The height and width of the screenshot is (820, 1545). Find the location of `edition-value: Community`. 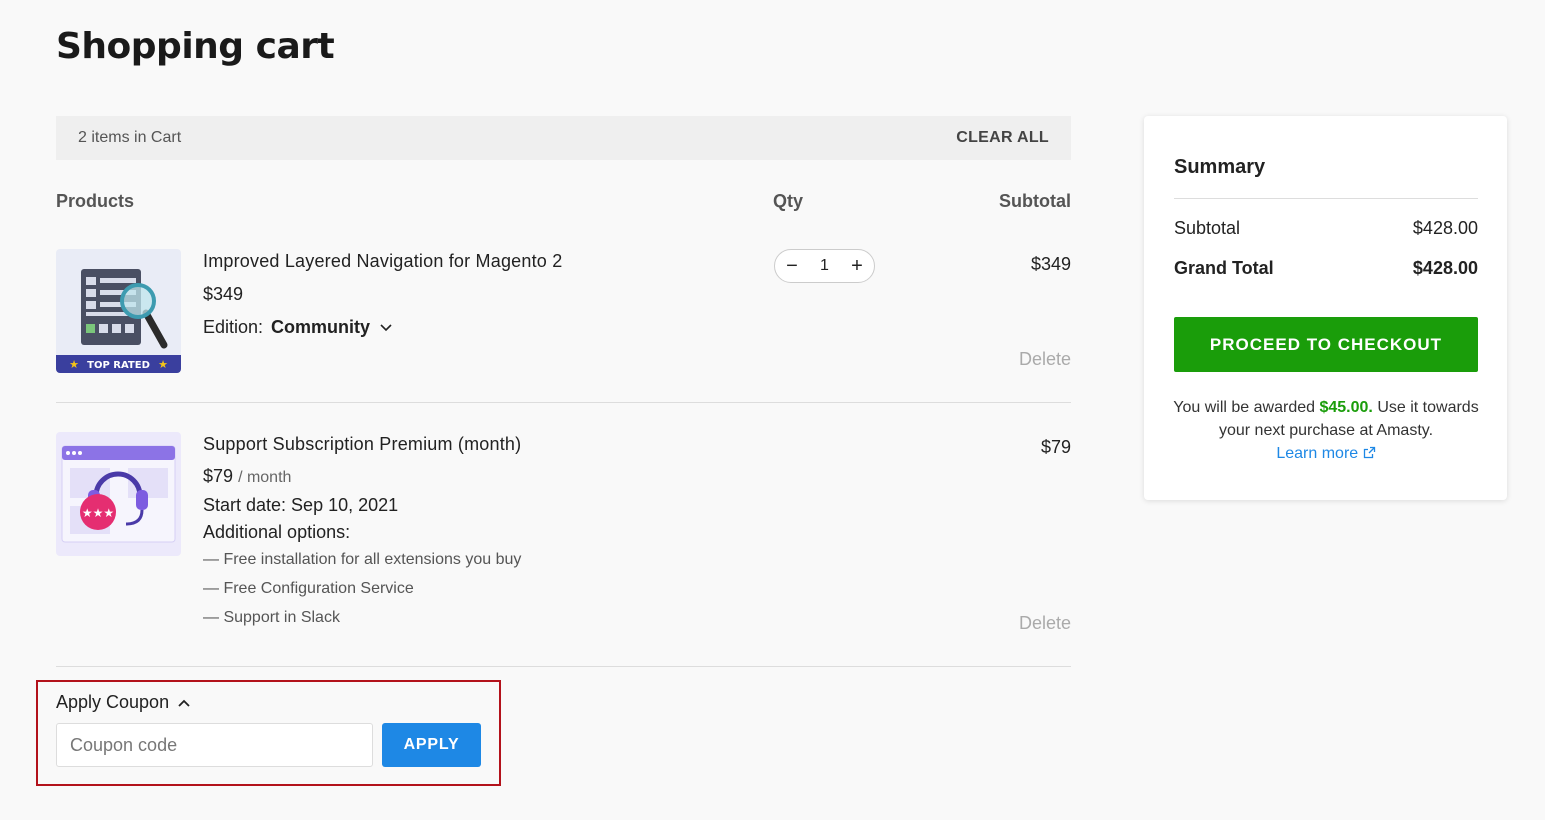

edition-value: Community is located at coordinates (320, 327).